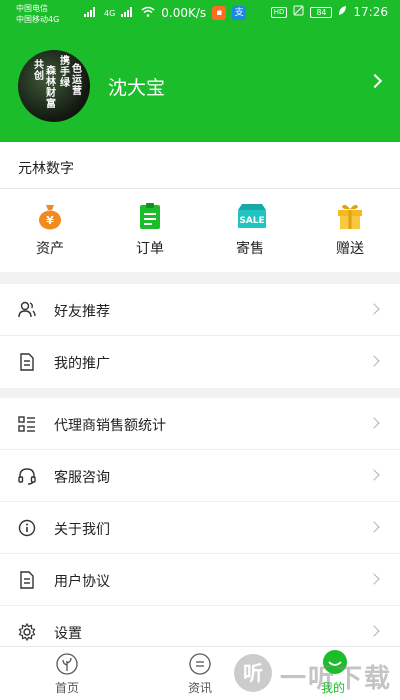 The height and width of the screenshot is (700, 400). I want to click on menu-item-label: 关于我们, so click(82, 530).